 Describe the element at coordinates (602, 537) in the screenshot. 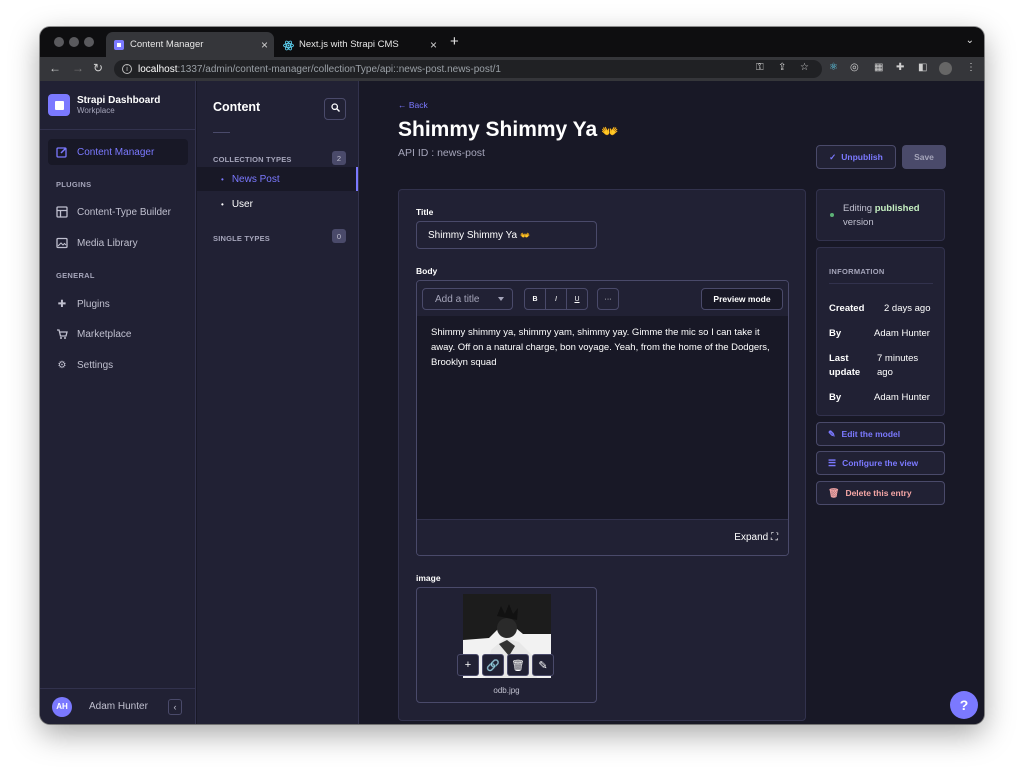

I see `editor-footer: Expand ⛶` at that location.